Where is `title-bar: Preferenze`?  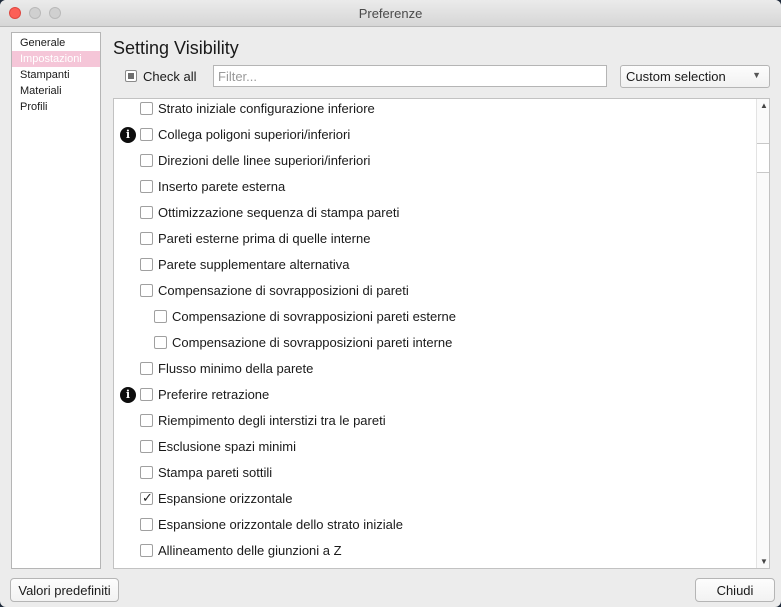
title-bar: Preferenze is located at coordinates (390, 13).